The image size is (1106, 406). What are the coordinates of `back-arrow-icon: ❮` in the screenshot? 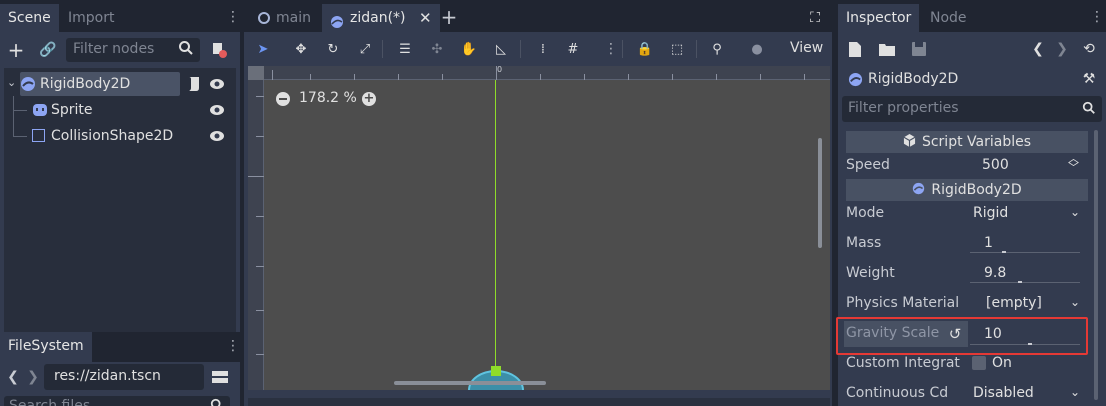 It's located at (13, 377).